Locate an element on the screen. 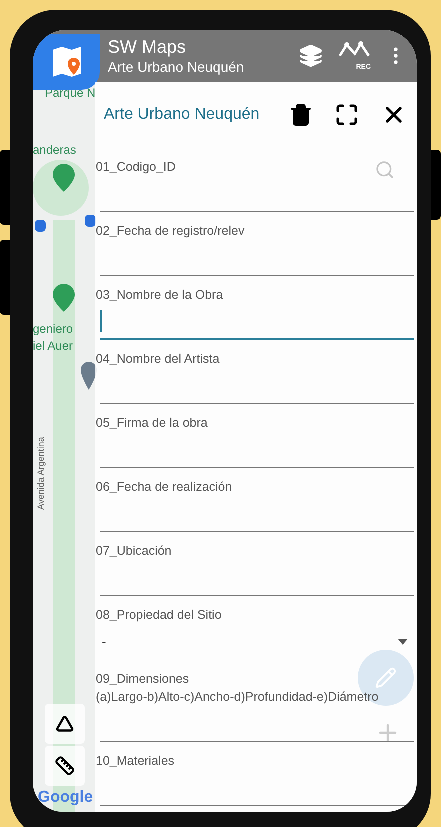  dropdown-value: - is located at coordinates (103, 641).